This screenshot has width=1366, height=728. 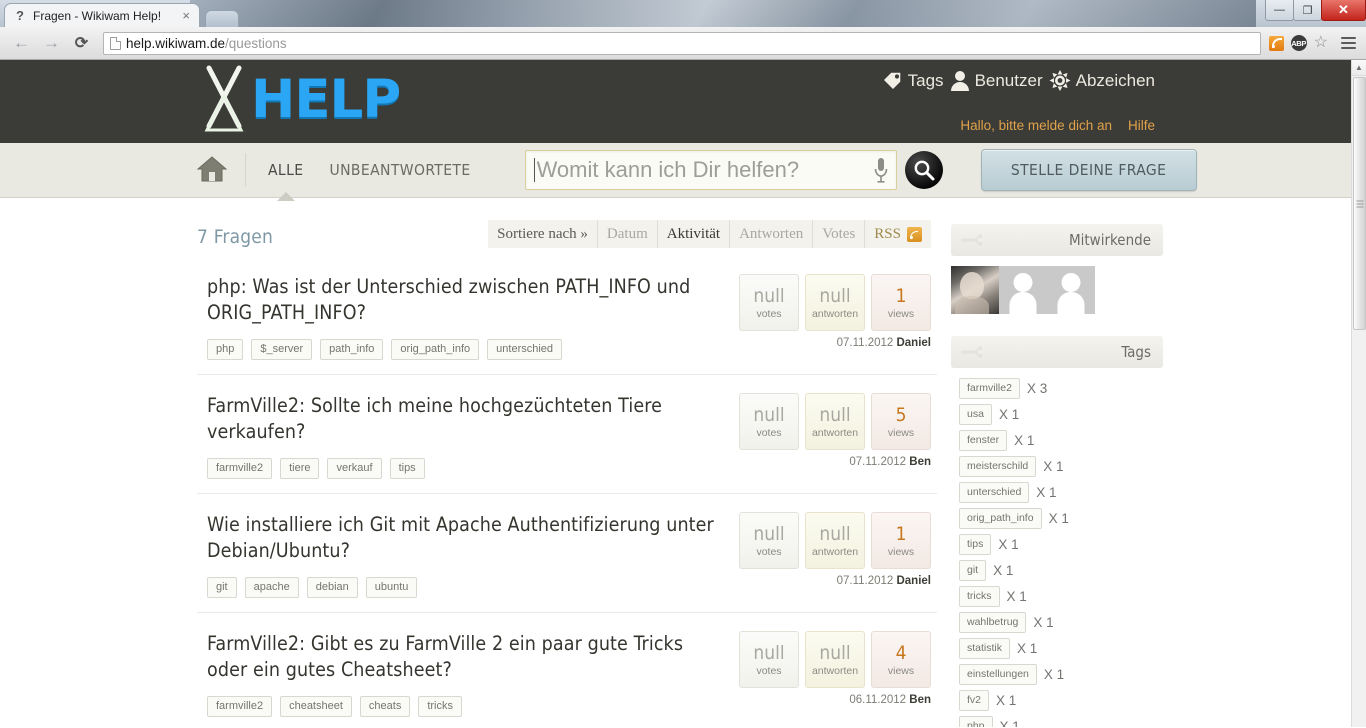 What do you see at coordinates (770, 234) in the screenshot?
I see `sort-option-antworten: Antworten` at bounding box center [770, 234].